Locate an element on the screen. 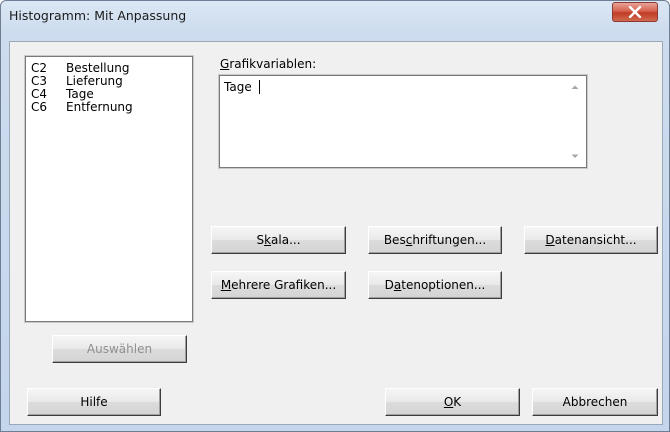  variable-list-item: C6 Entfernung is located at coordinates (109, 107).